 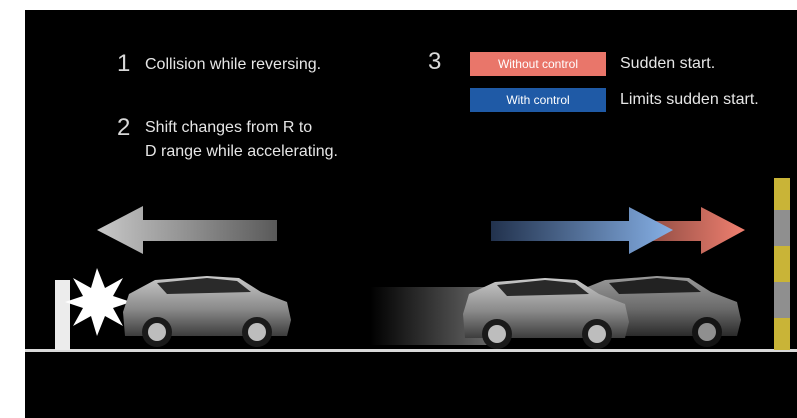 I want to click on item-1-text: Collision while reversing., so click(x=233, y=64).